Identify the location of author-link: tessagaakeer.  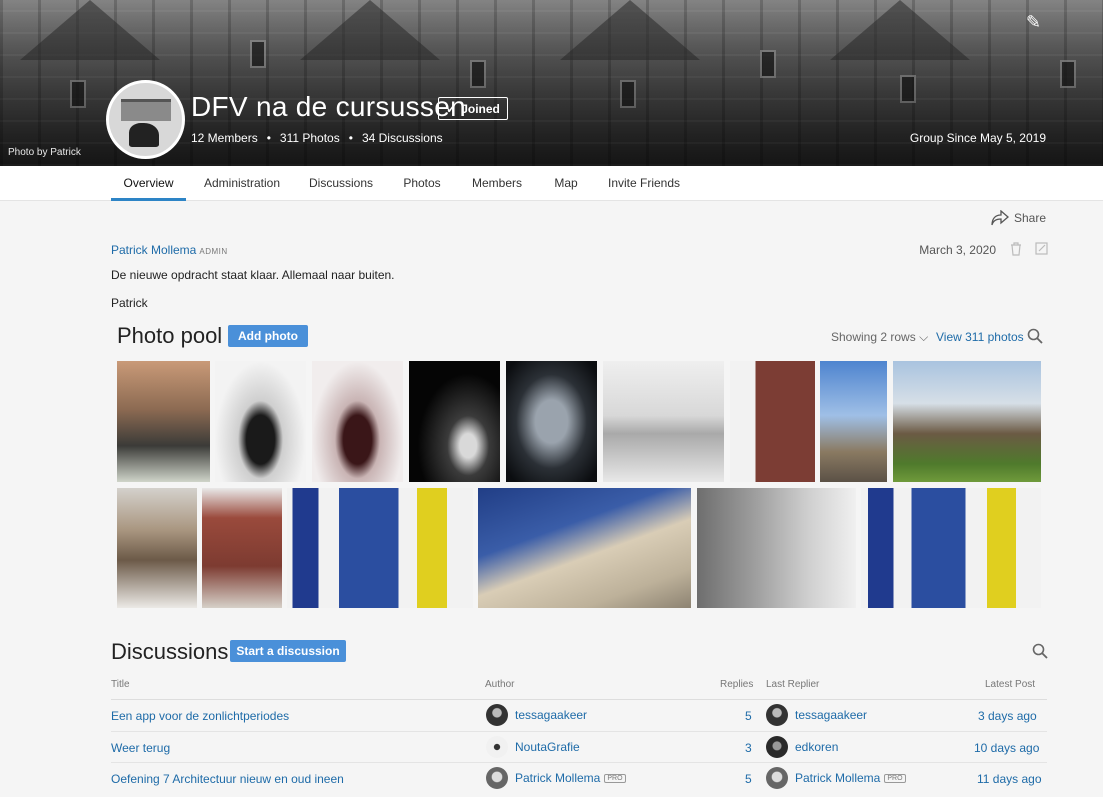
(551, 715).